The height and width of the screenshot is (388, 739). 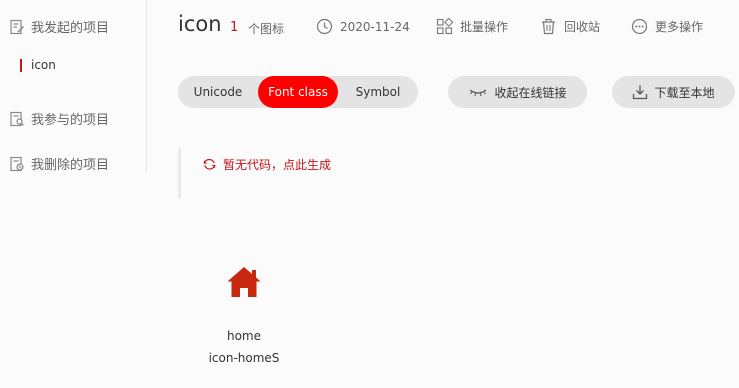 I want to click on recycle-bin-button: 回收站, so click(x=570, y=26).